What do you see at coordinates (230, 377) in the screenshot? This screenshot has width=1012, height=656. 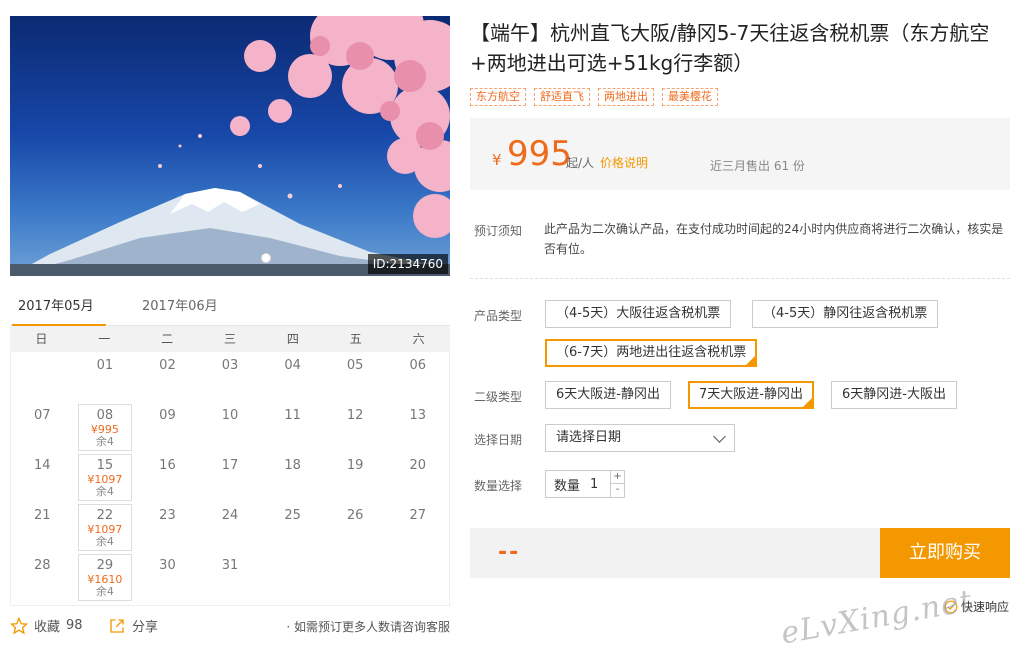 I see `calendar-day: 03` at bounding box center [230, 377].